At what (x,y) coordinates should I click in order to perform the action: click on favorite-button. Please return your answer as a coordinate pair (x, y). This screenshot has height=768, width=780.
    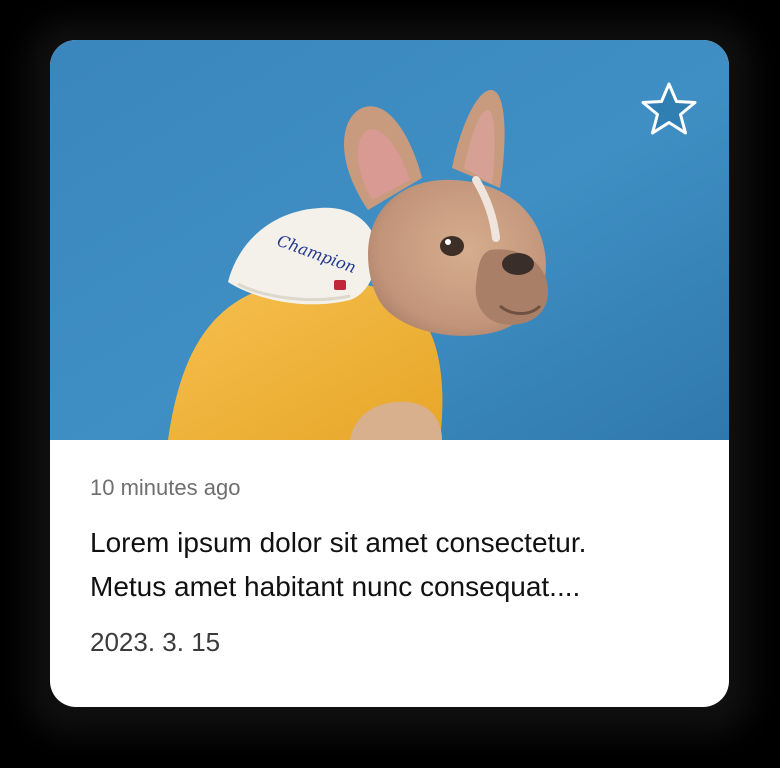
    Looking at the image, I should click on (669, 110).